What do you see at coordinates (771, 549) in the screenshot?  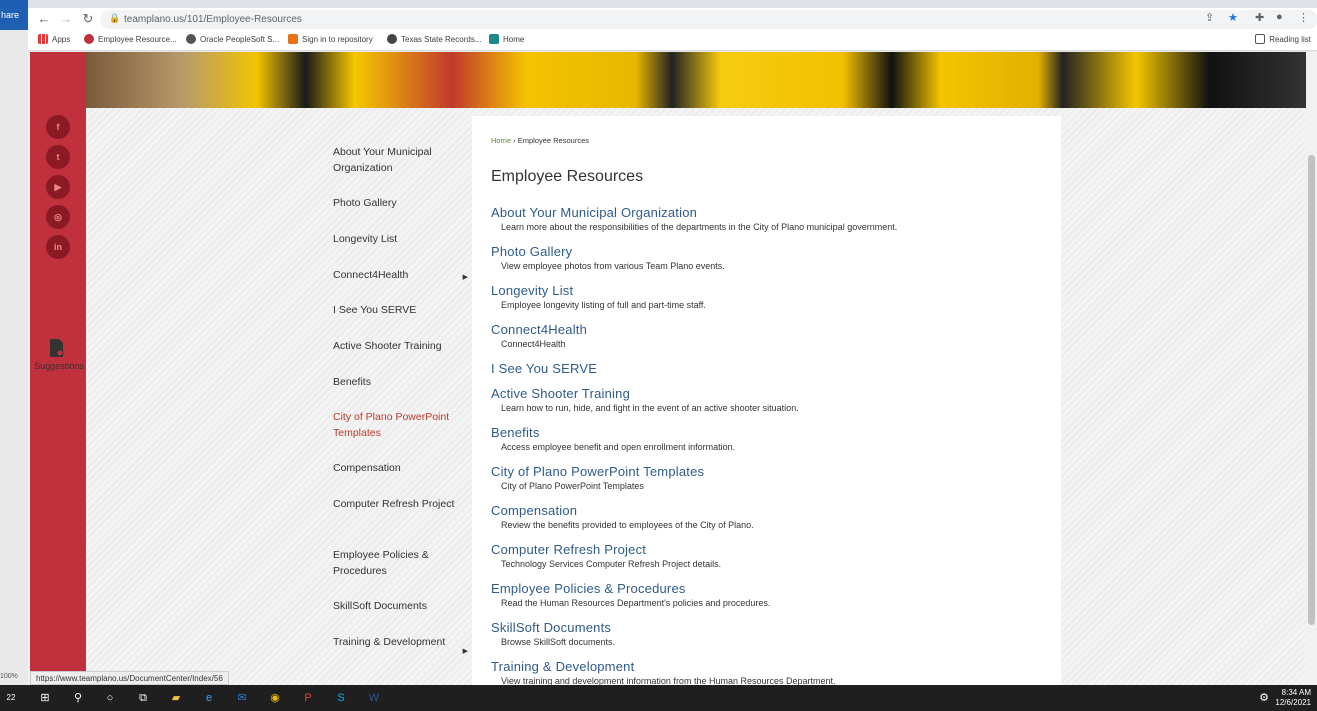 I see `entry-link: Computer Refresh Project` at bounding box center [771, 549].